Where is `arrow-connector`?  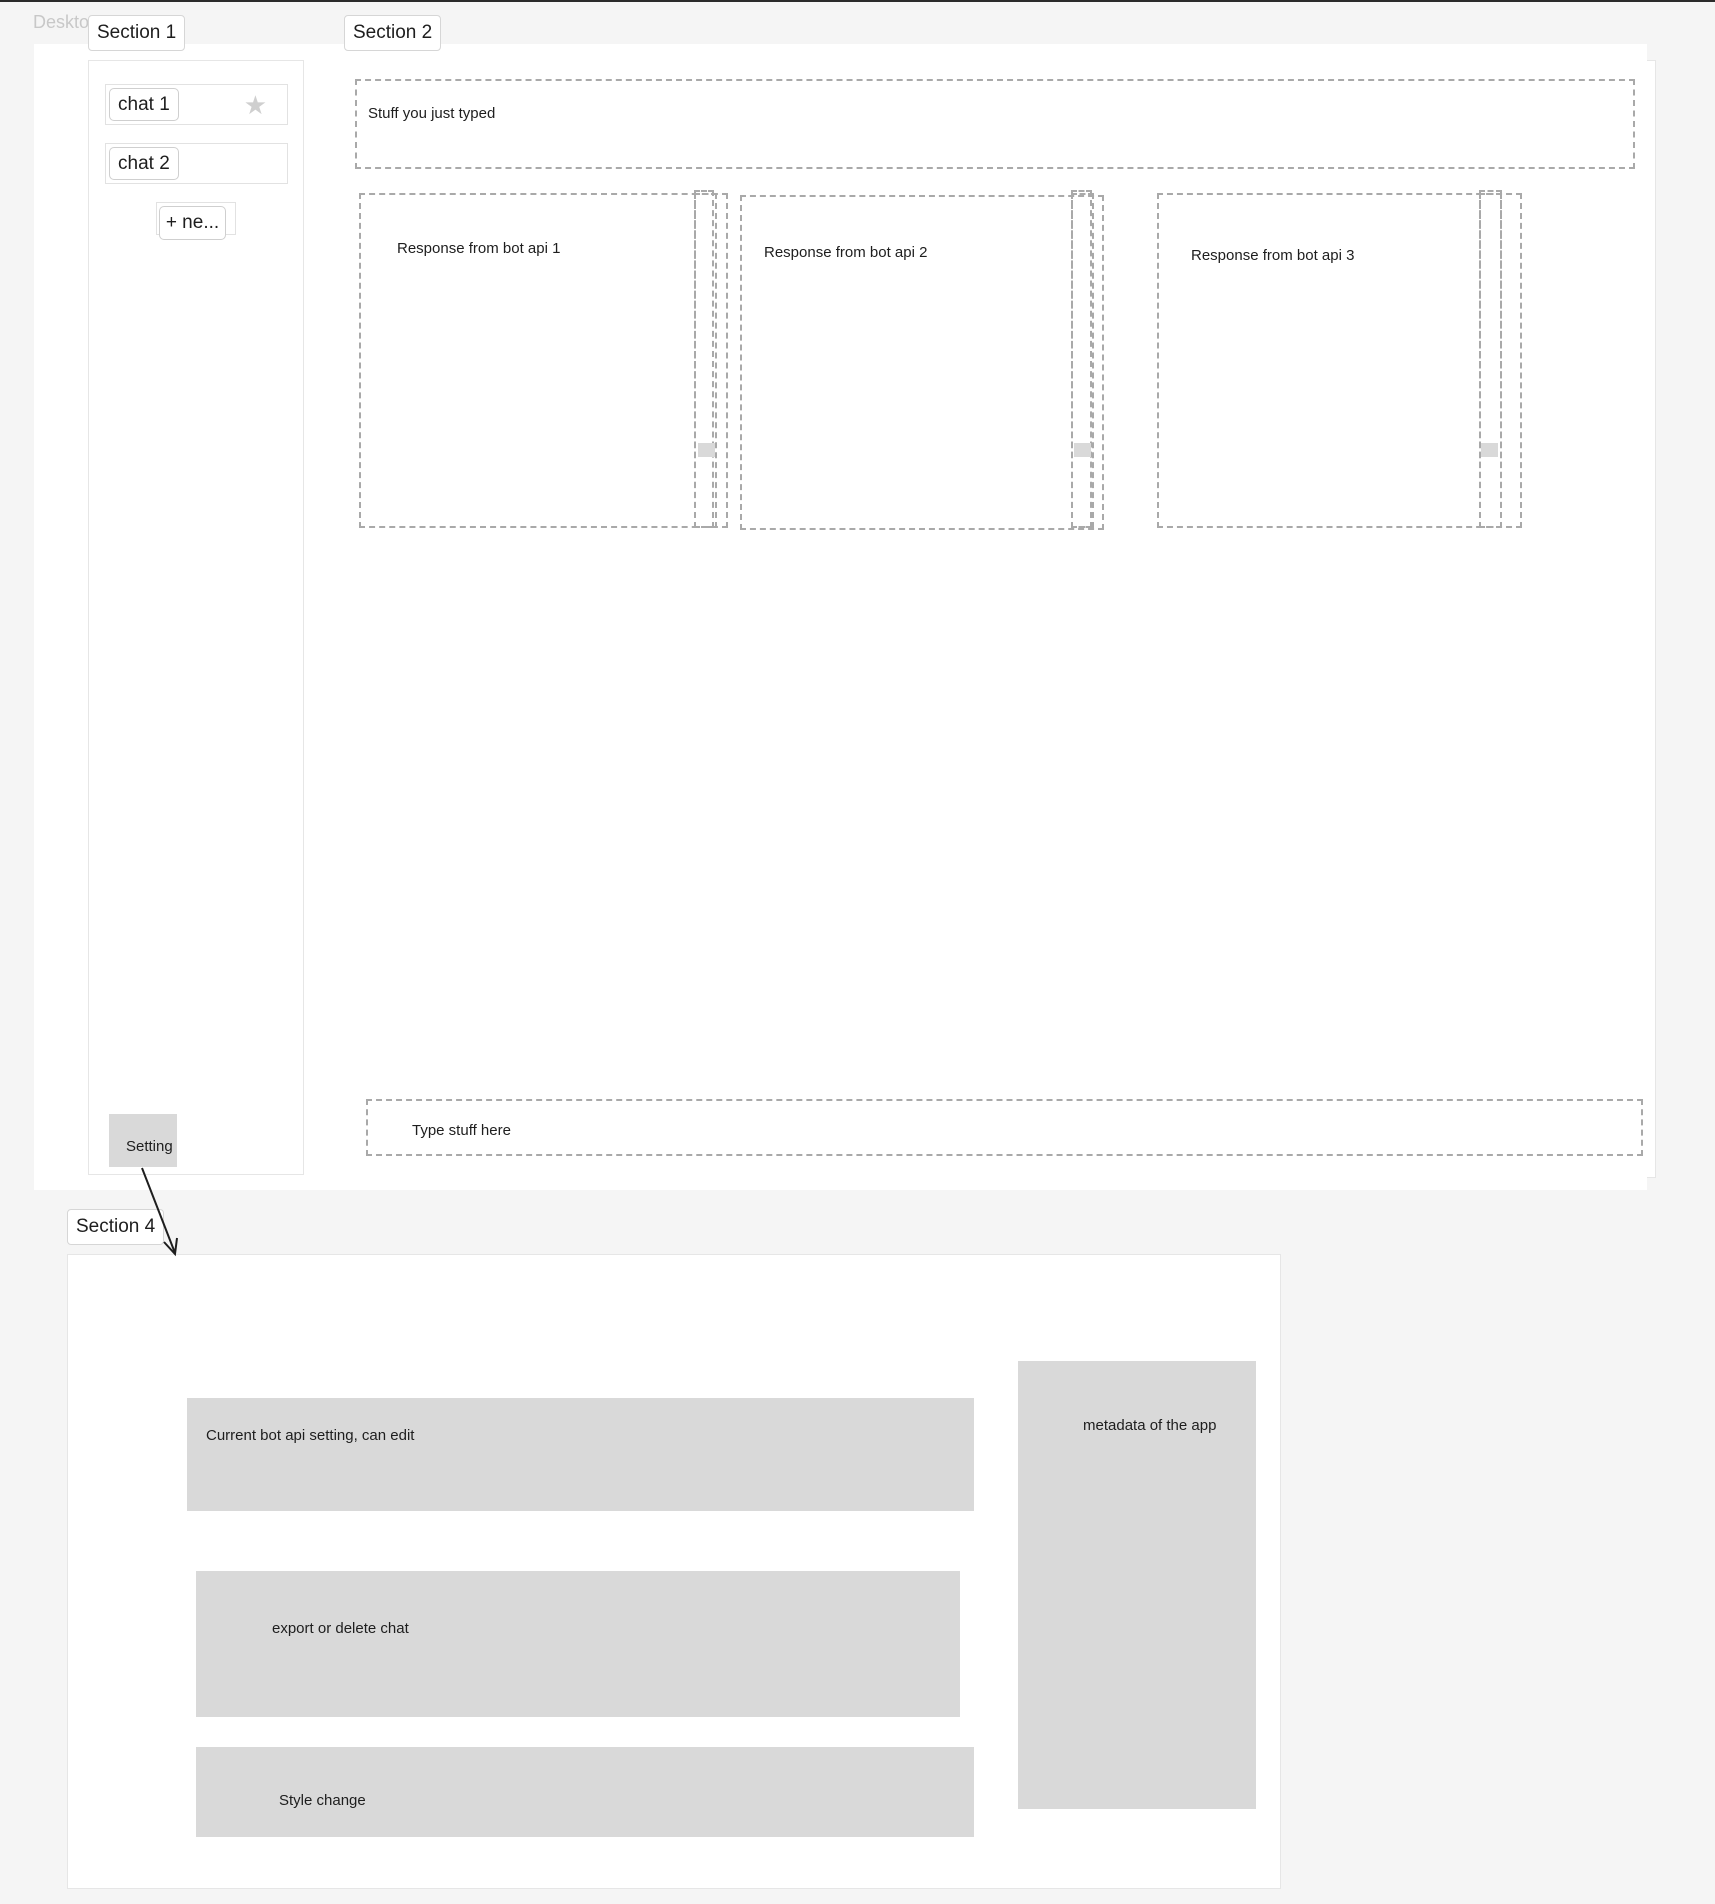
arrow-connector is located at coordinates (159, 1212).